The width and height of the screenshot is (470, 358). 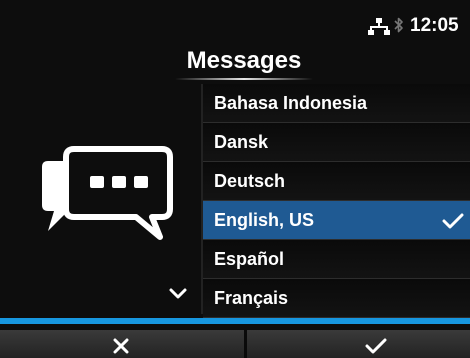 What do you see at coordinates (434, 25) in the screenshot?
I see `clock: 12:05` at bounding box center [434, 25].